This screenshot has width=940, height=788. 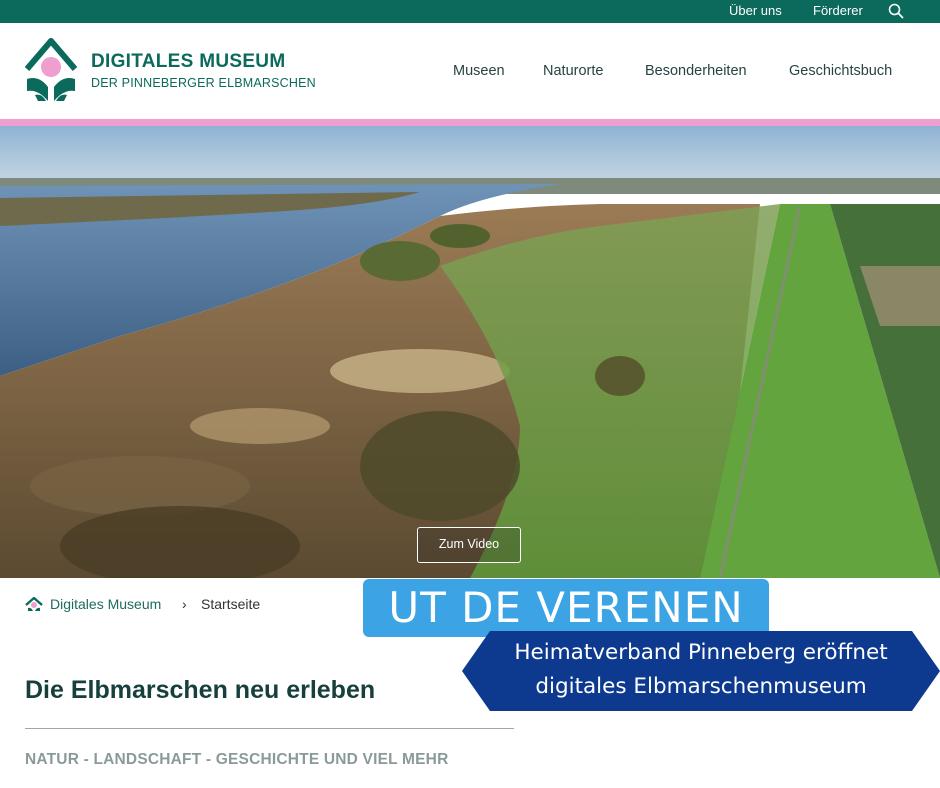 I want to click on ut-de-verenen-badge: UT DE VERENEN, so click(x=566, y=608).